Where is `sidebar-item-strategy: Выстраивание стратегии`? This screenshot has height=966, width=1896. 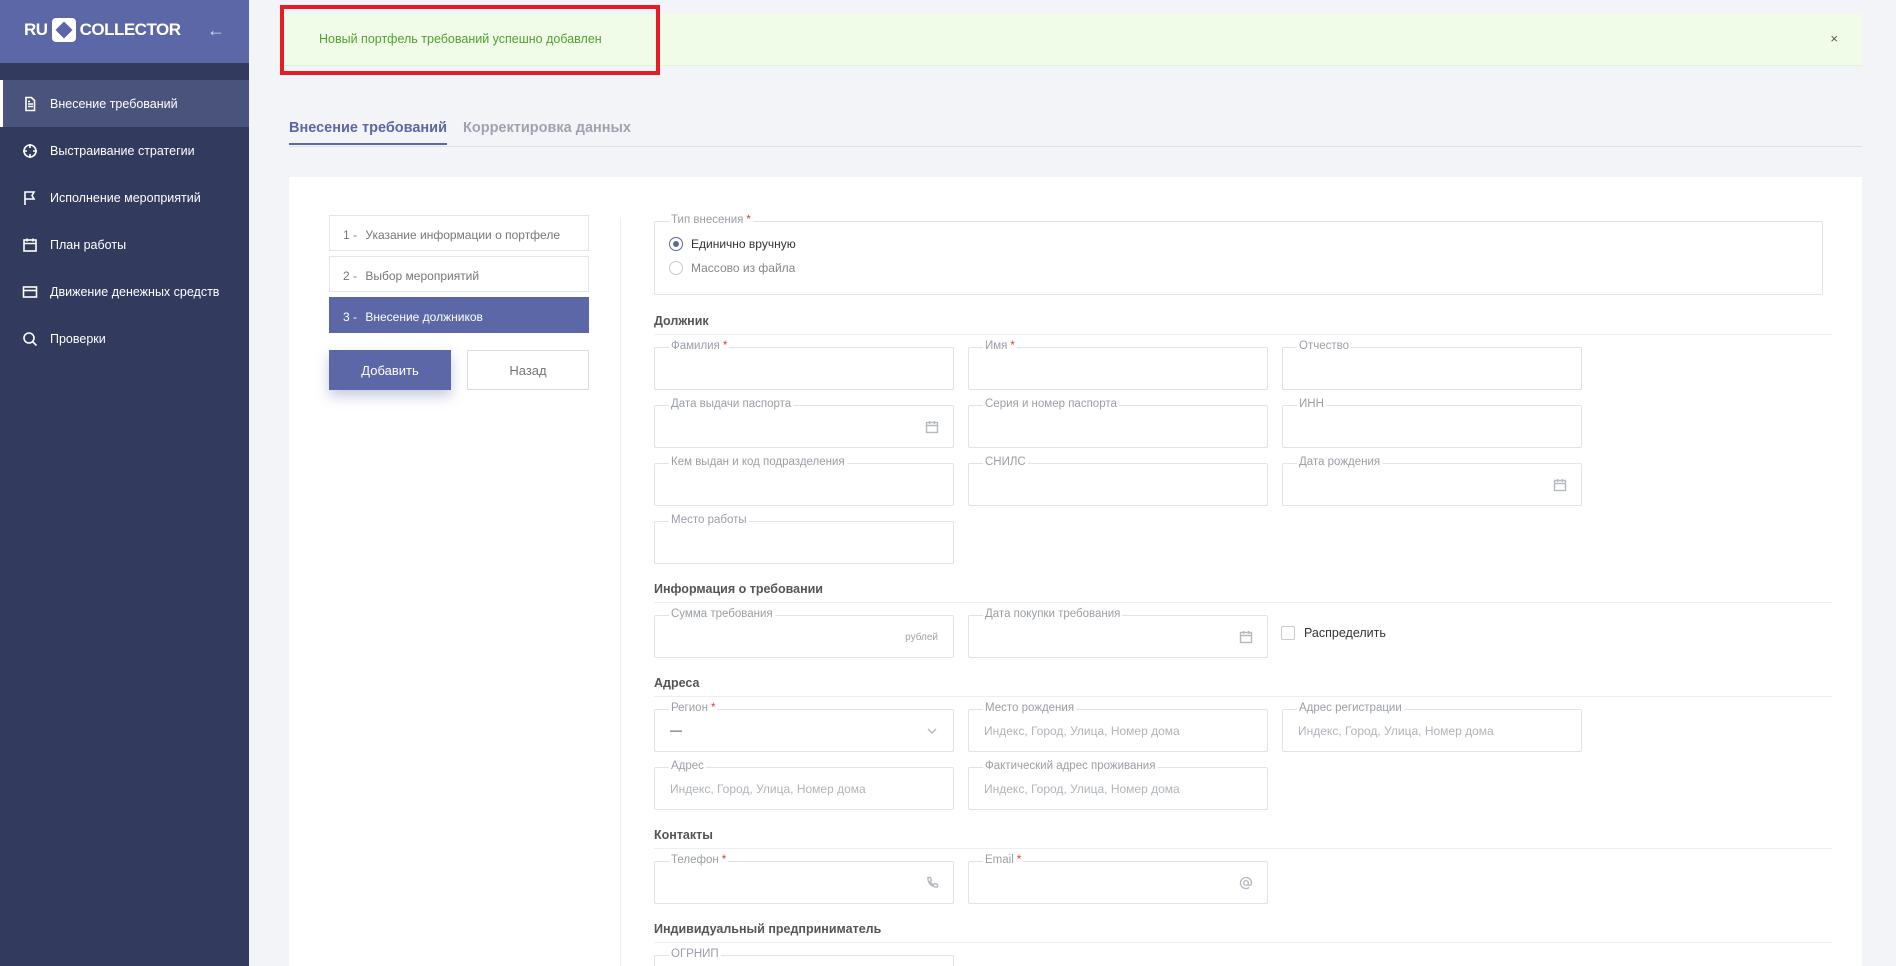
sidebar-item-strategy: Выстраивание стратегии is located at coordinates (124, 150).